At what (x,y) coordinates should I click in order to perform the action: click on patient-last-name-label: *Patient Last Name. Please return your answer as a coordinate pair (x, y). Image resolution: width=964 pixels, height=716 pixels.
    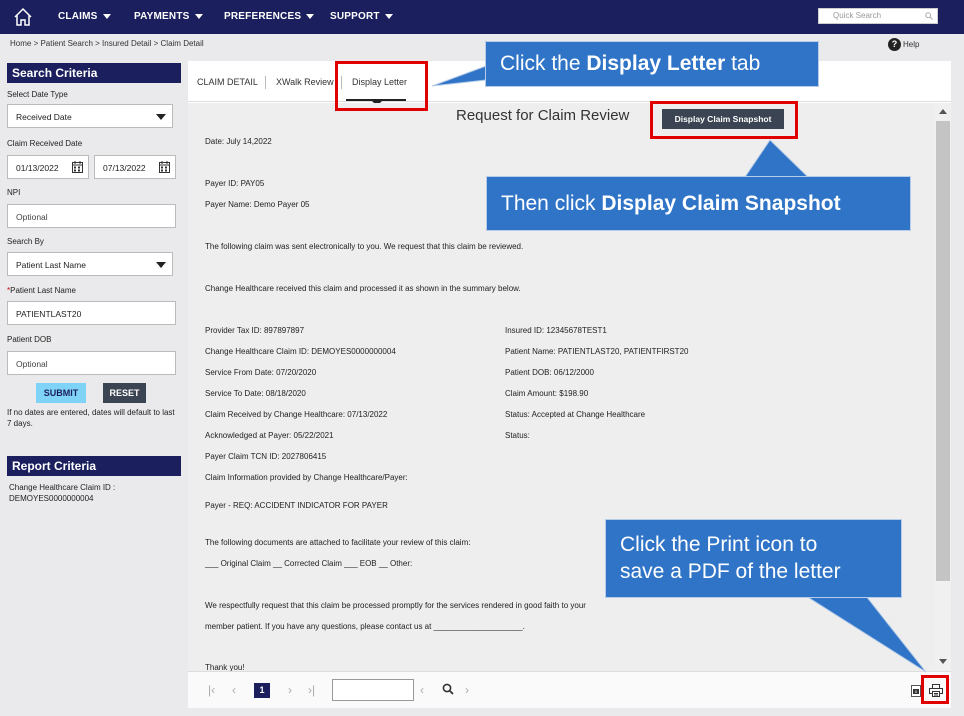
    Looking at the image, I should click on (41, 290).